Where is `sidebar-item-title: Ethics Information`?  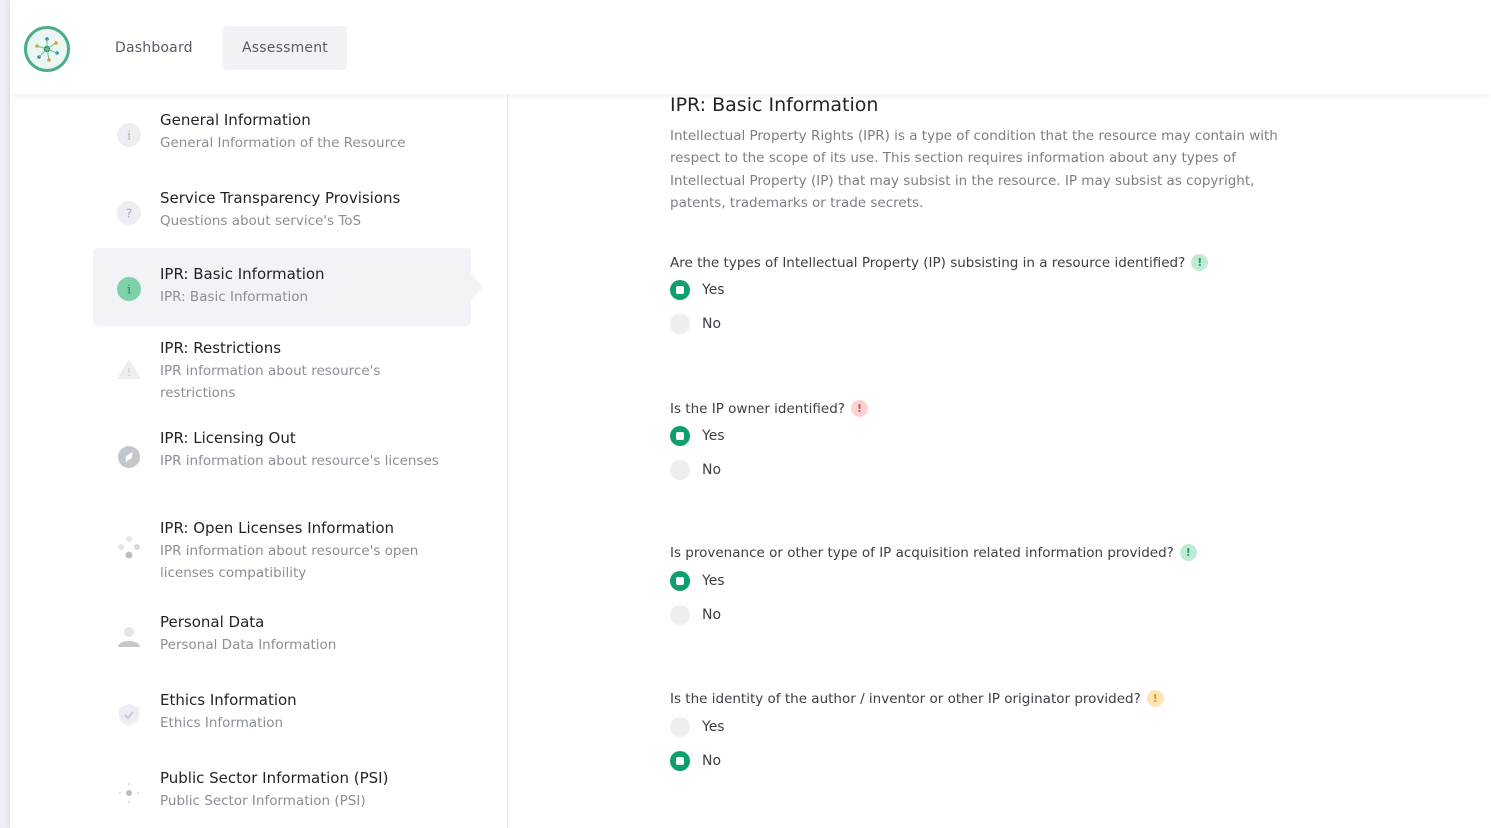
sidebar-item-title: Ethics Information is located at coordinates (228, 700).